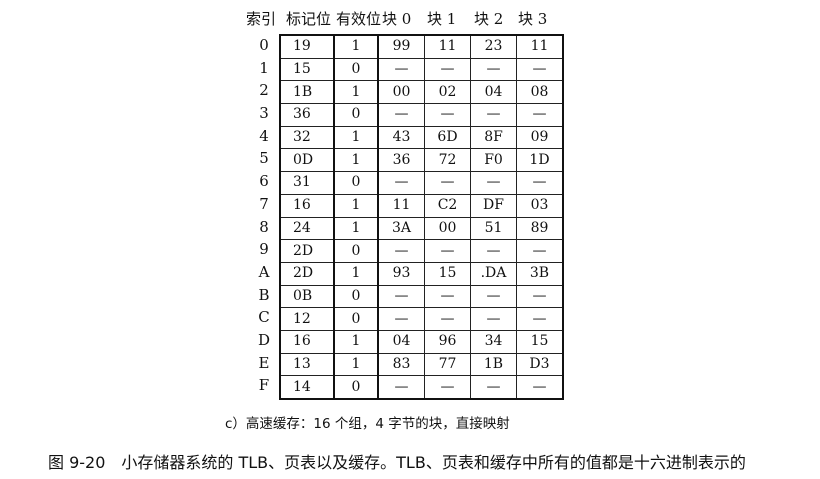  What do you see at coordinates (307, 183) in the screenshot?
I see `tag-cell: 31` at bounding box center [307, 183].